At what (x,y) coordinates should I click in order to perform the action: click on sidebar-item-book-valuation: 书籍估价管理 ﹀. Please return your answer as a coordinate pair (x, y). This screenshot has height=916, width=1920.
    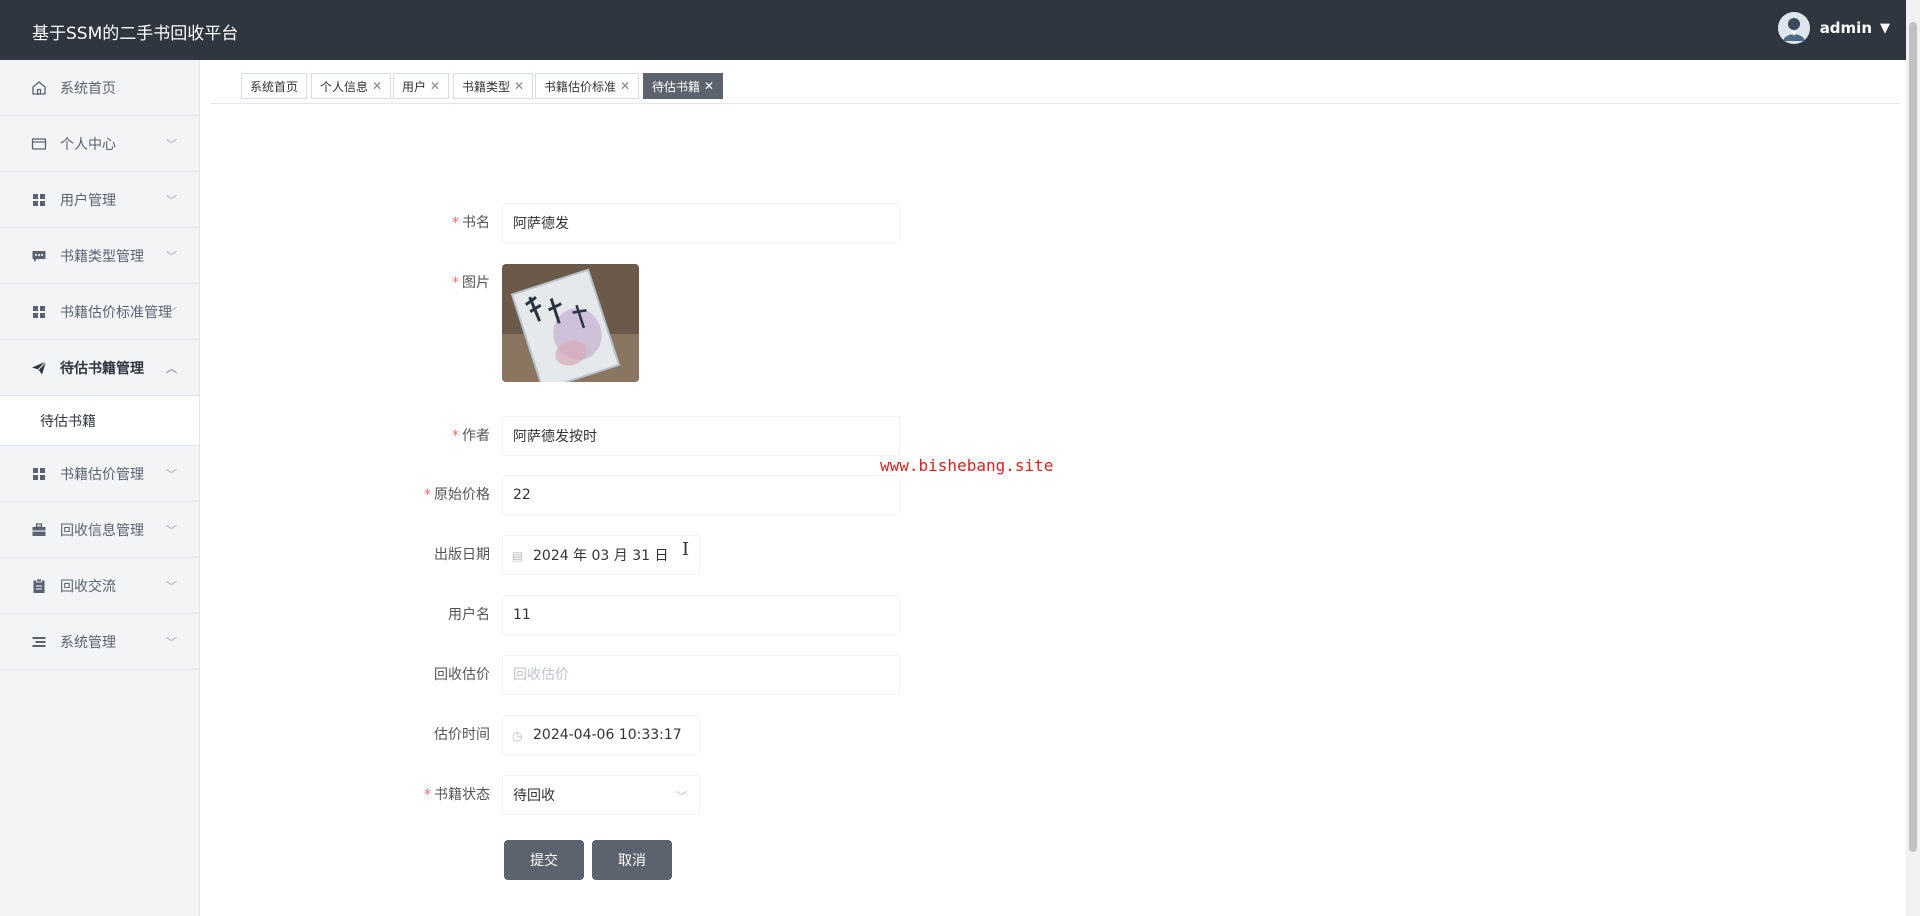
    Looking at the image, I should click on (99, 474).